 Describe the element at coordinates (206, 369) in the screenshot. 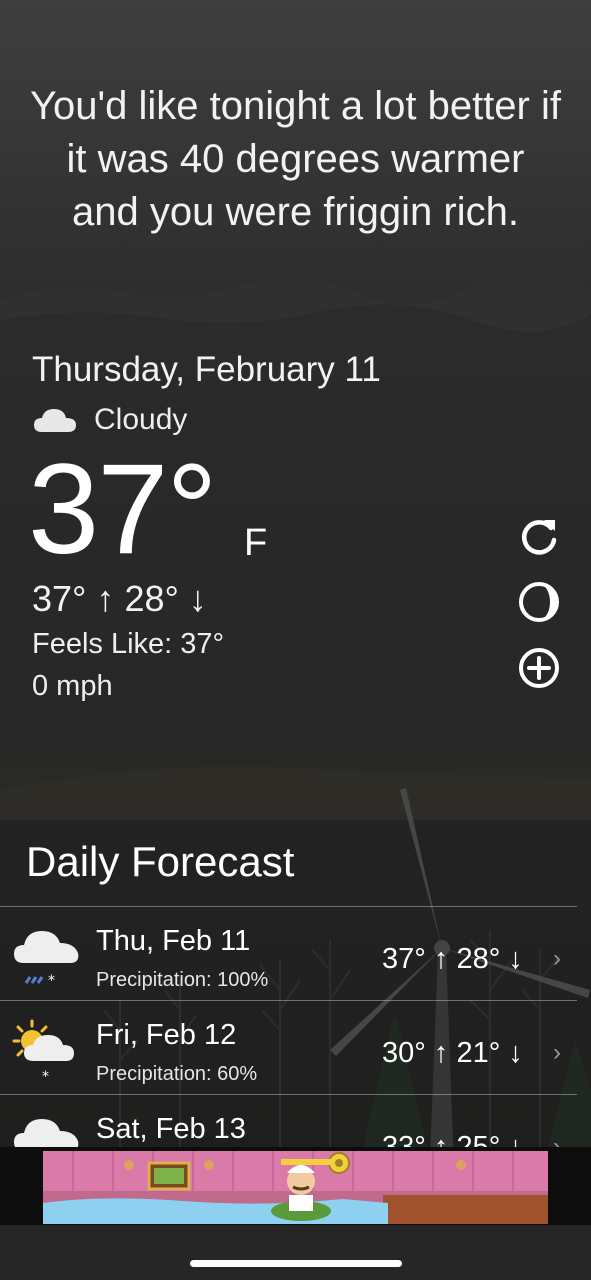

I see `current-date: Thursday, February 11` at that location.